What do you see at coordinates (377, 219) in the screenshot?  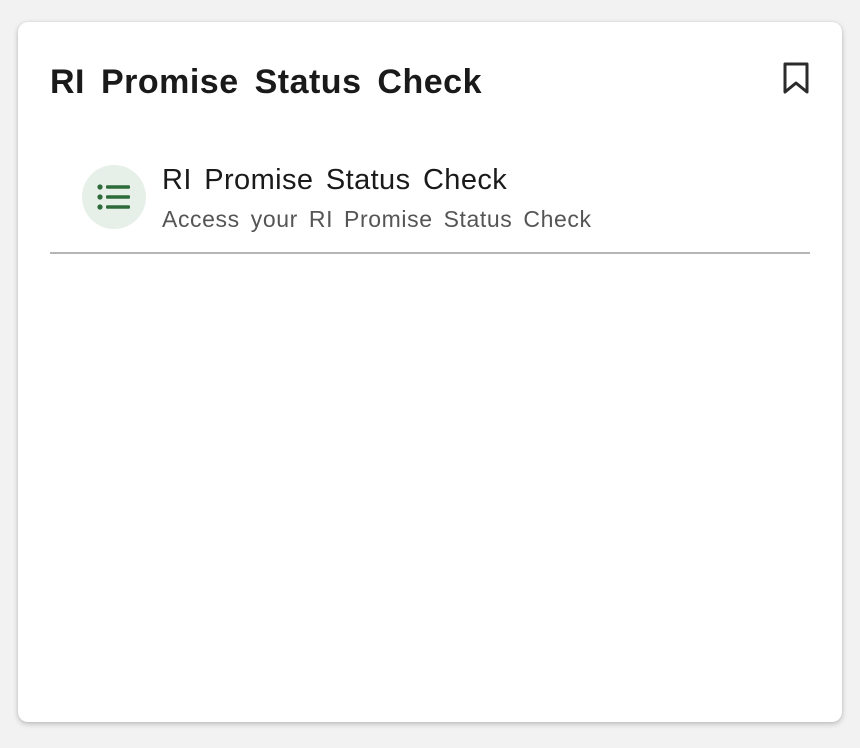 I see `list-item-subtitle: Access your RI Promise Status Check` at bounding box center [377, 219].